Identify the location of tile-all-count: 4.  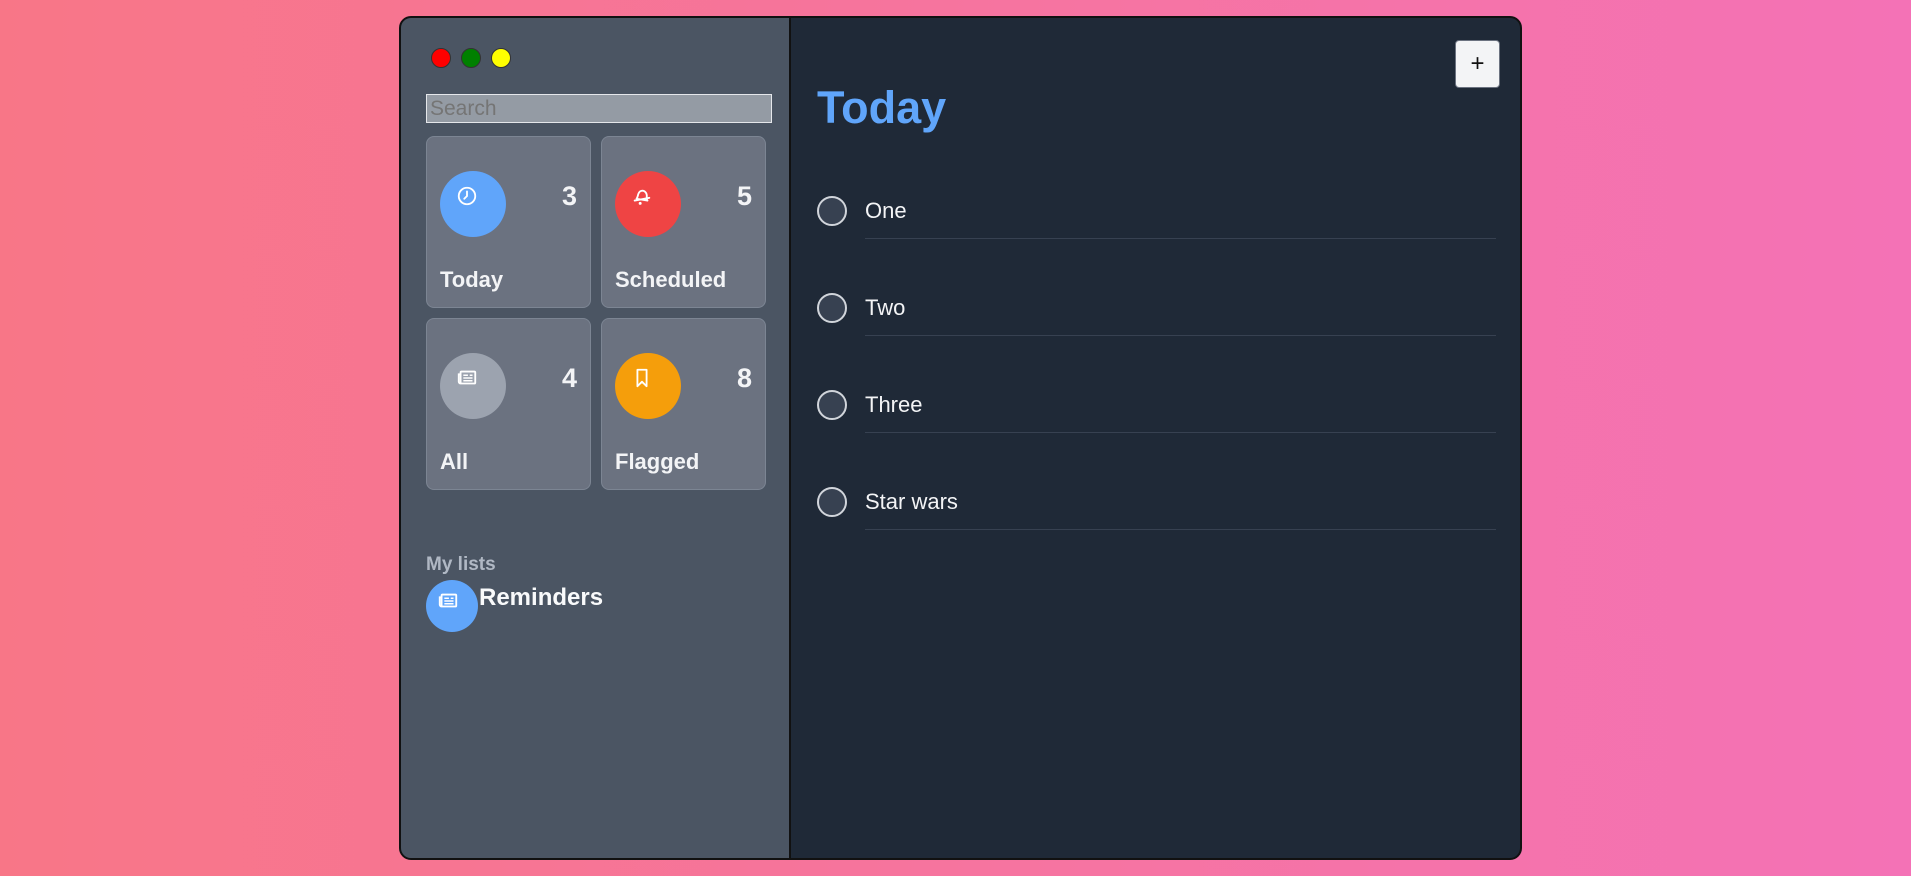
(569, 378).